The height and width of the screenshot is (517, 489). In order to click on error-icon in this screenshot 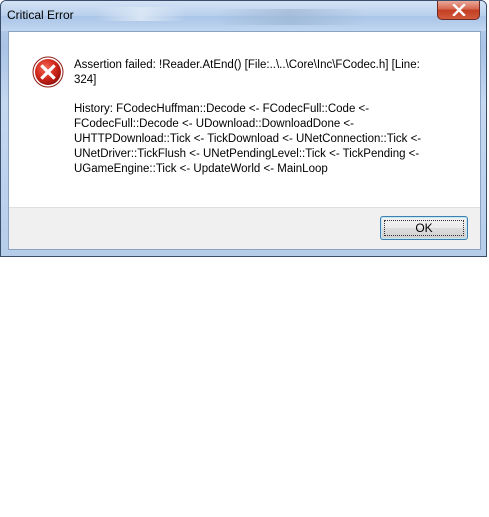, I will do `click(48, 72)`.